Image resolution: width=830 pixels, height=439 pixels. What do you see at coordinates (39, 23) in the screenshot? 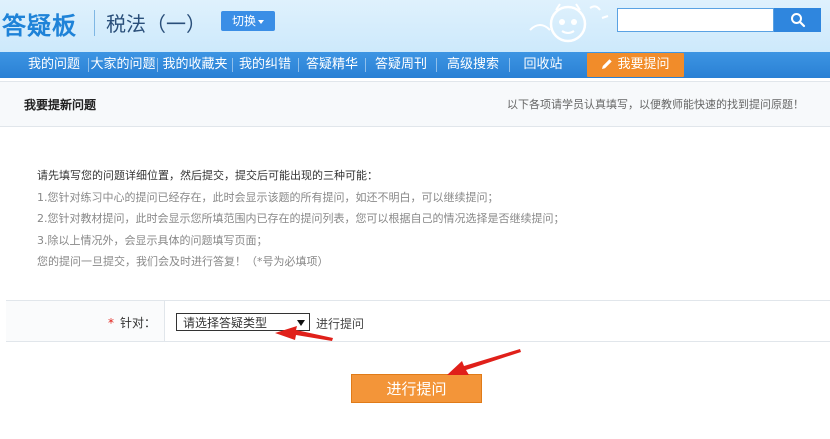
I see `app-logo: 答疑板` at bounding box center [39, 23].